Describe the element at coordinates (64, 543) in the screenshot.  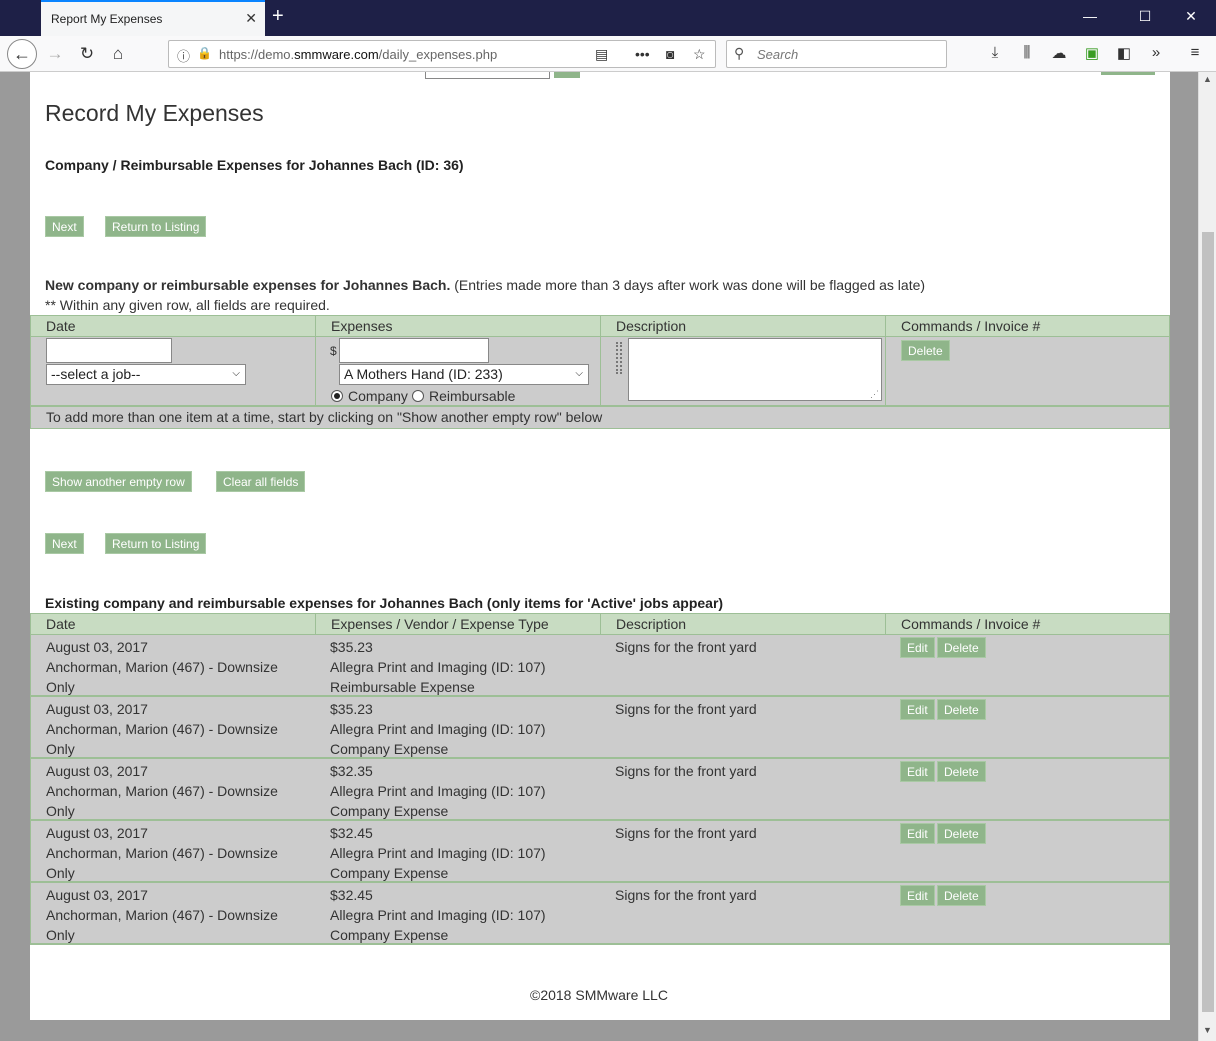
I see `next-button-bottom: Next` at that location.